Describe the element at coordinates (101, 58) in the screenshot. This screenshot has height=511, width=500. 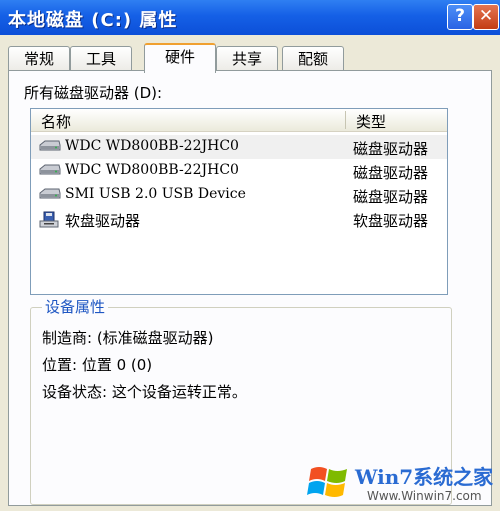
I see `tab-tools: 工具` at that location.